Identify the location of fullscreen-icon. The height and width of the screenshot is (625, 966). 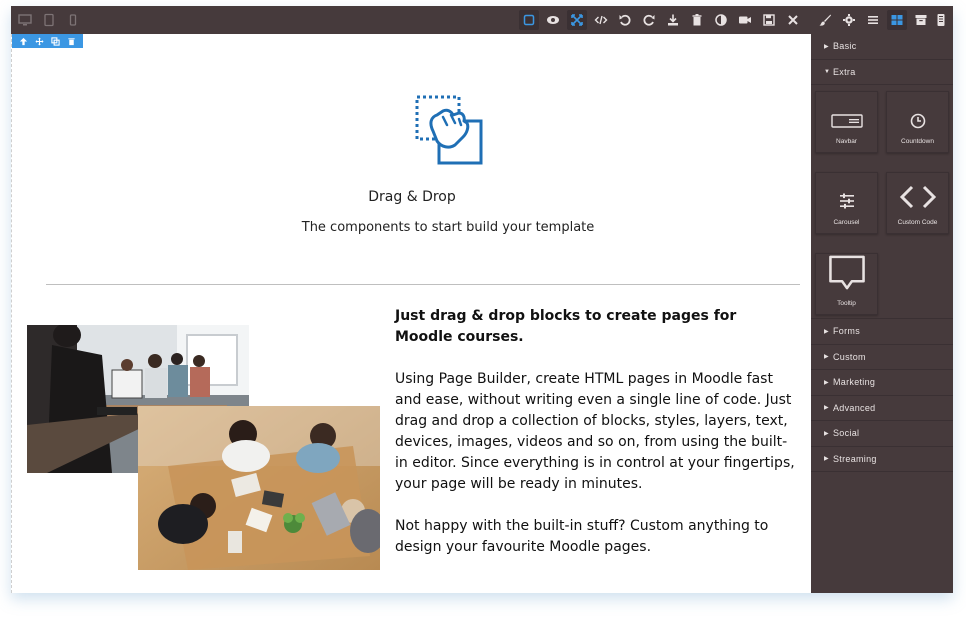
(577, 20).